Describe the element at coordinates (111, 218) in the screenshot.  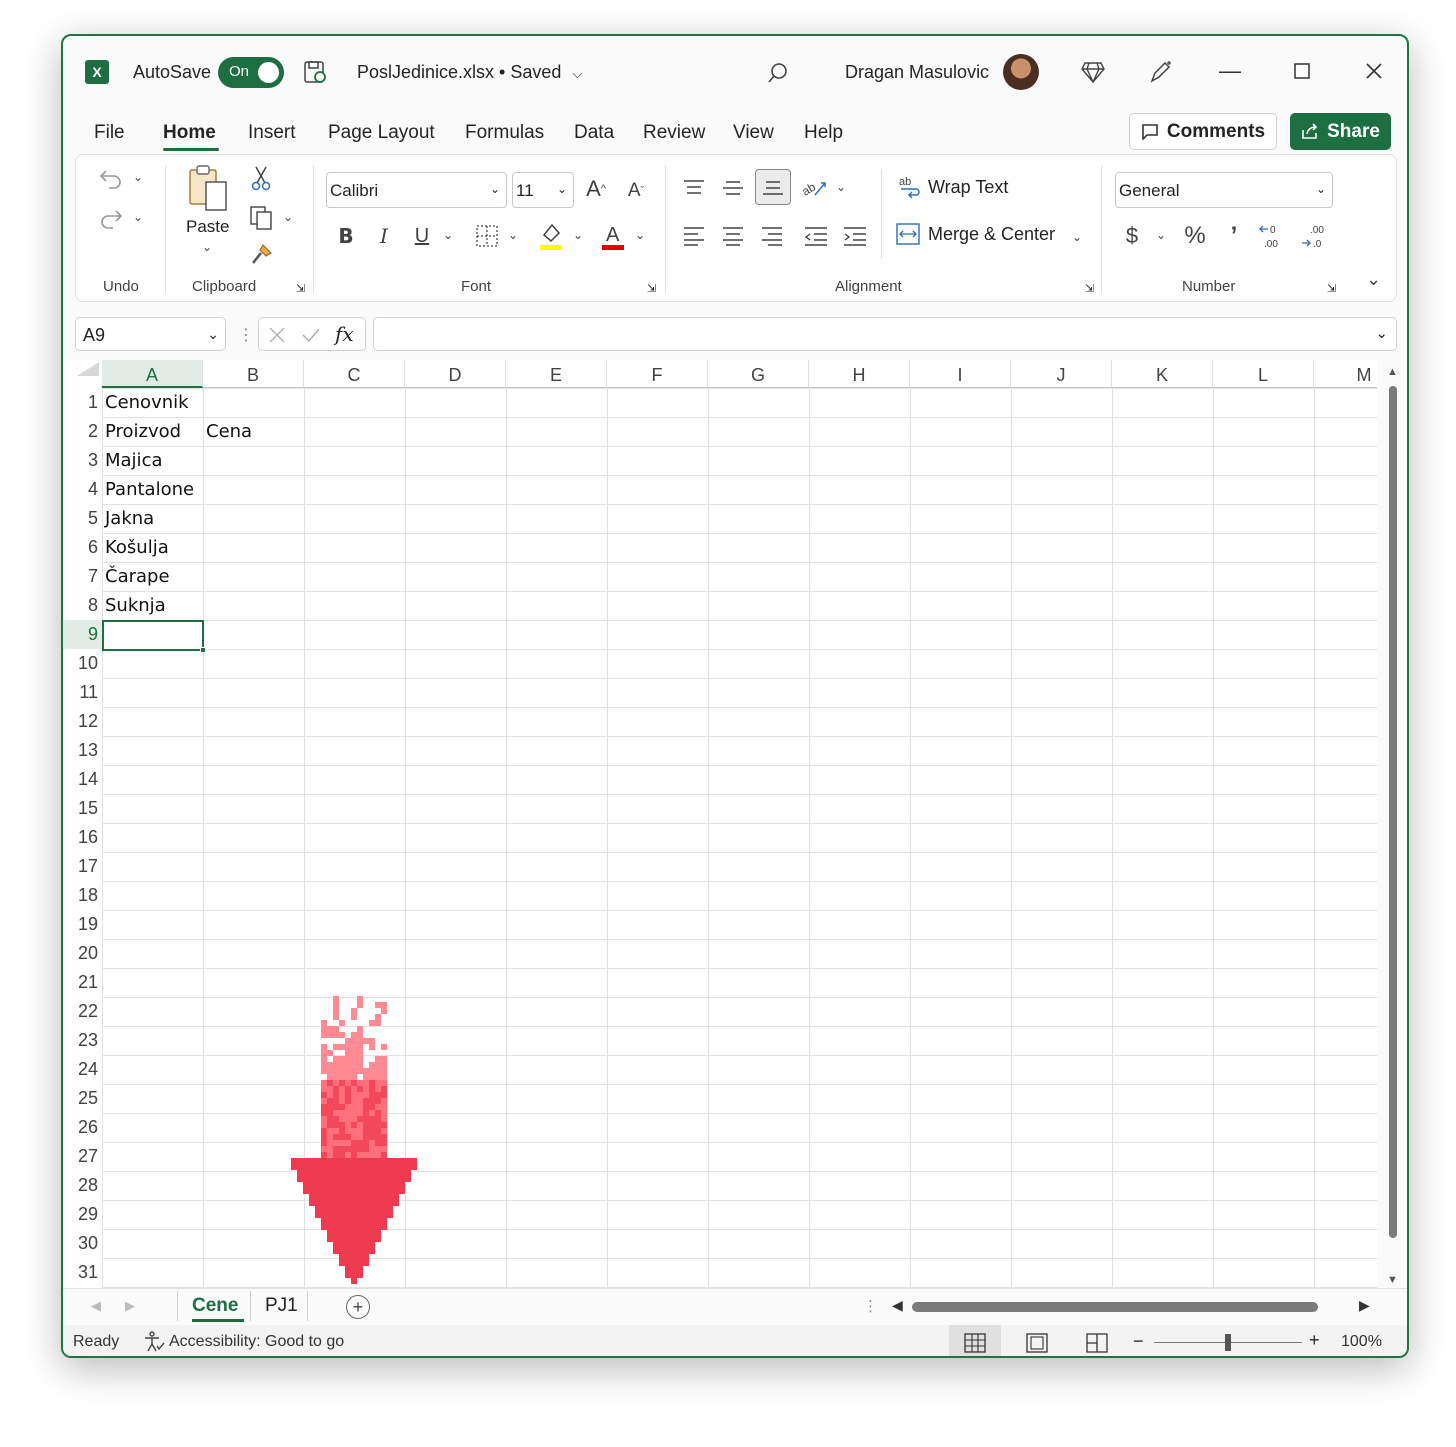
I see `redo-icon` at that location.